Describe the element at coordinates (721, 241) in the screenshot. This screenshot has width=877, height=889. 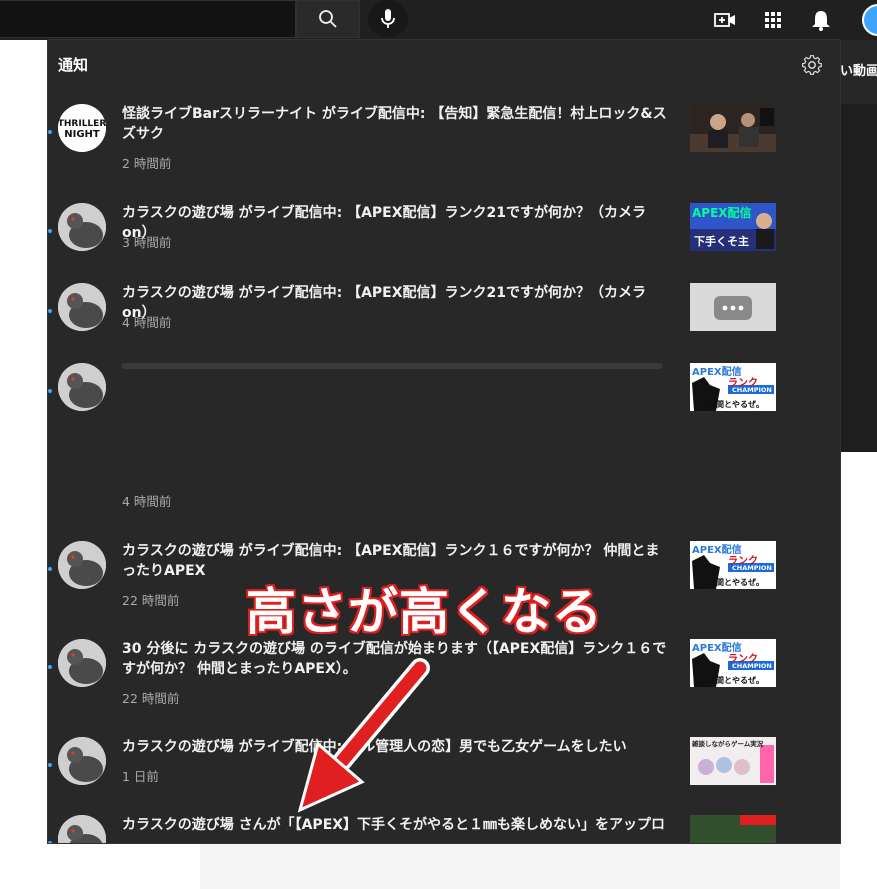
I see `thumbnail-label-bottom: 下手くそ主` at that location.